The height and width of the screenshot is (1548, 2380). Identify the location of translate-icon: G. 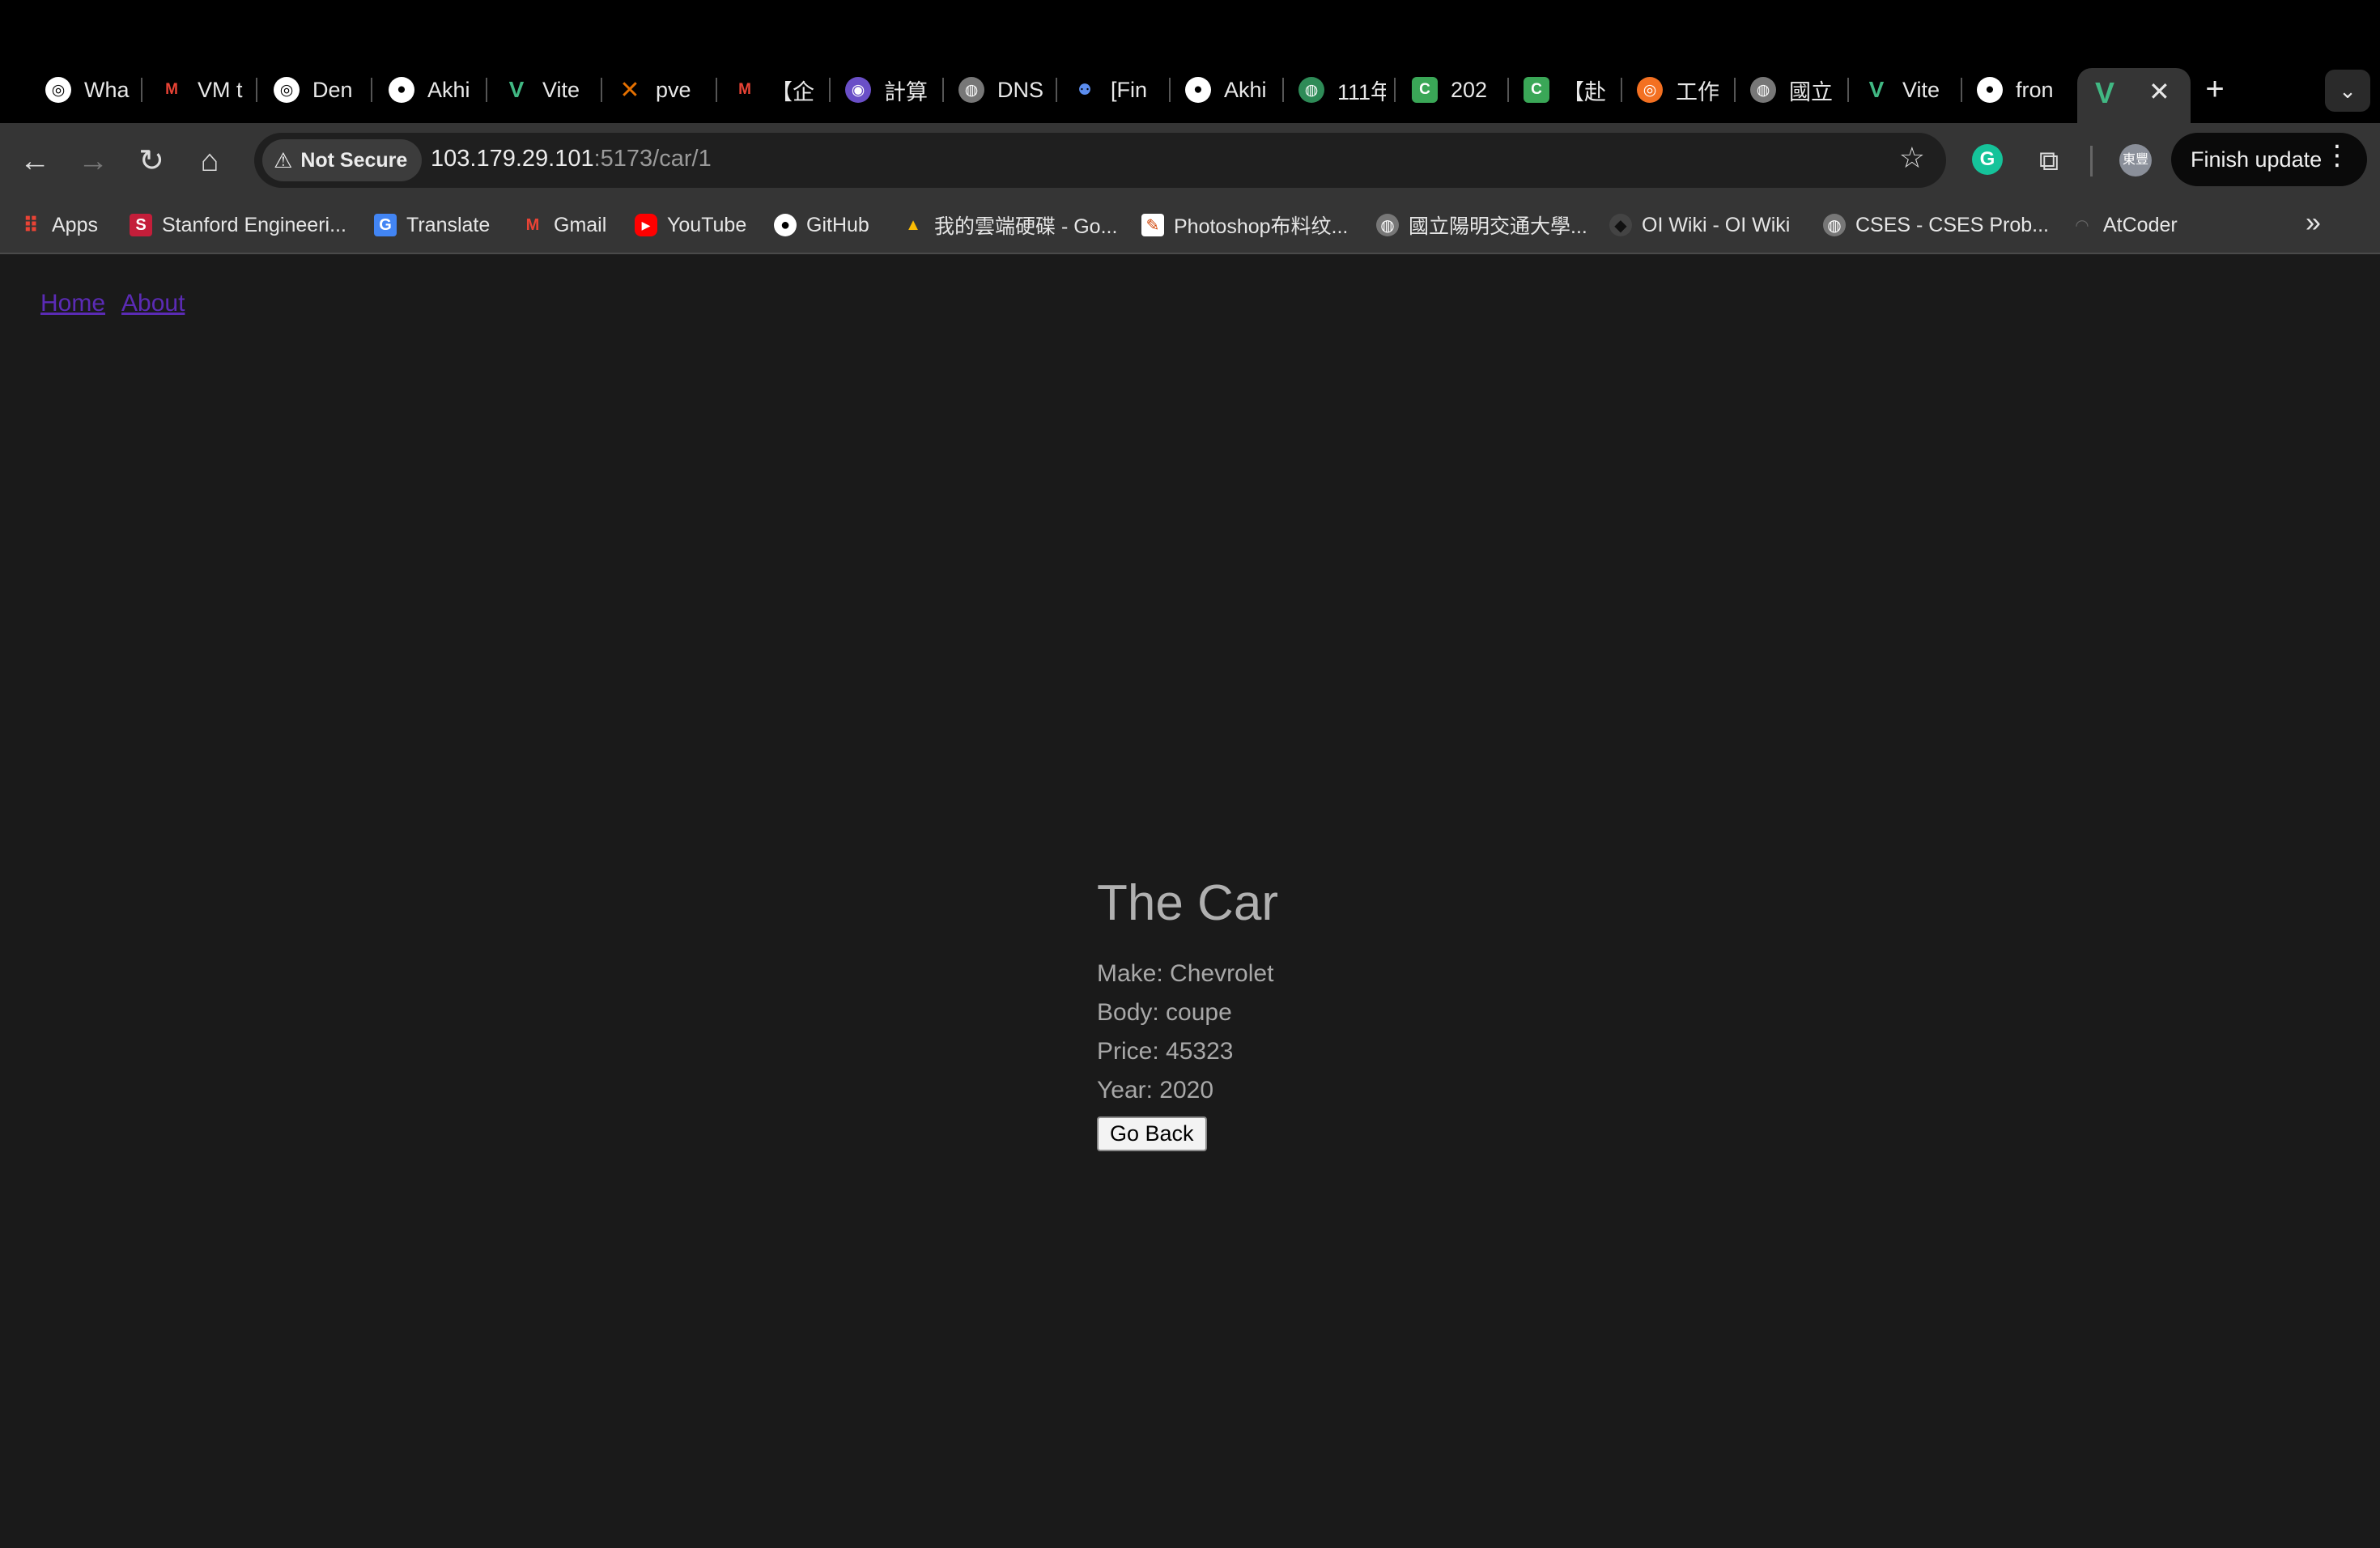
(386, 225).